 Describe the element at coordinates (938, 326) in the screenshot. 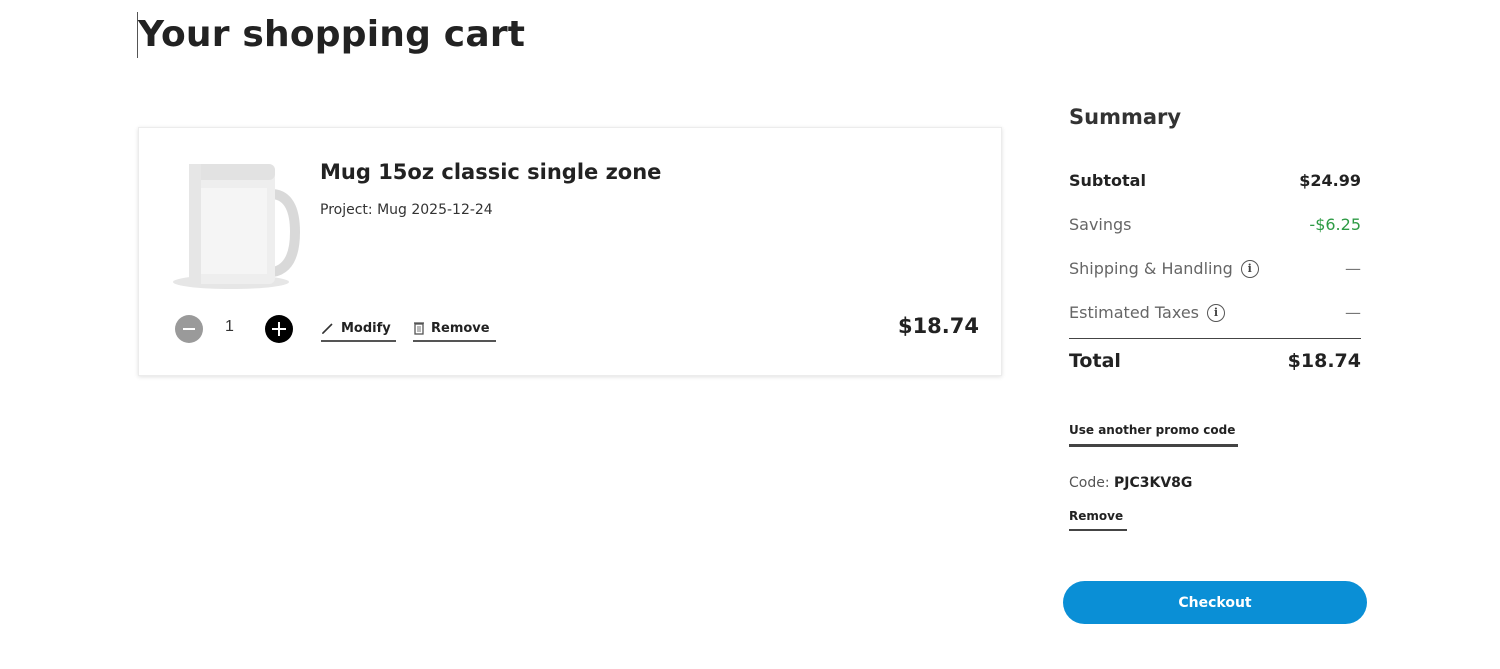

I see `item-price: $18.74` at that location.